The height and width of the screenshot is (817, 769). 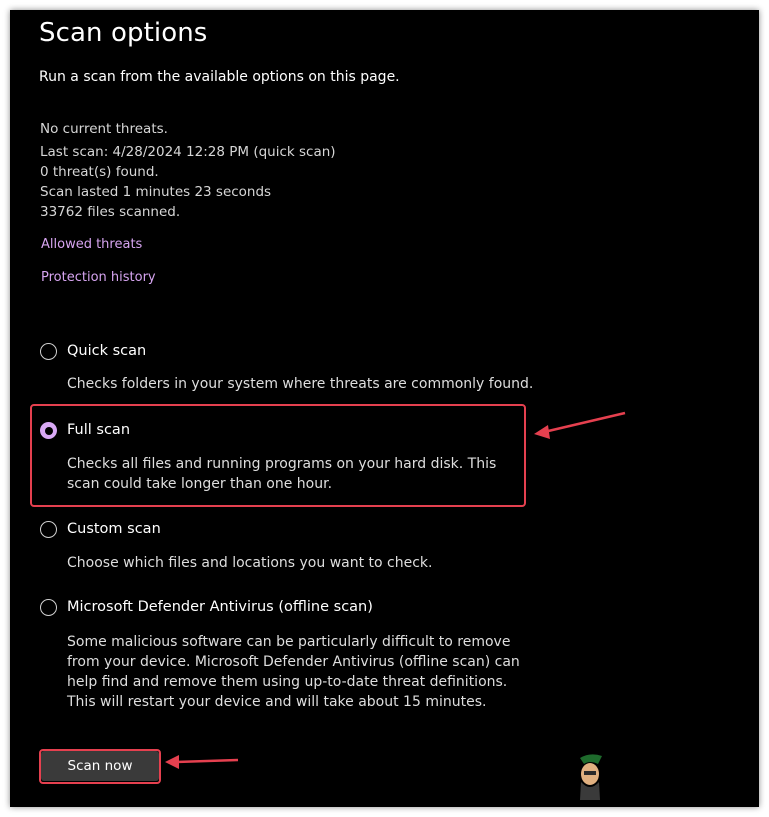 What do you see at coordinates (104, 129) in the screenshot?
I see `threat-status: No current threats.` at bounding box center [104, 129].